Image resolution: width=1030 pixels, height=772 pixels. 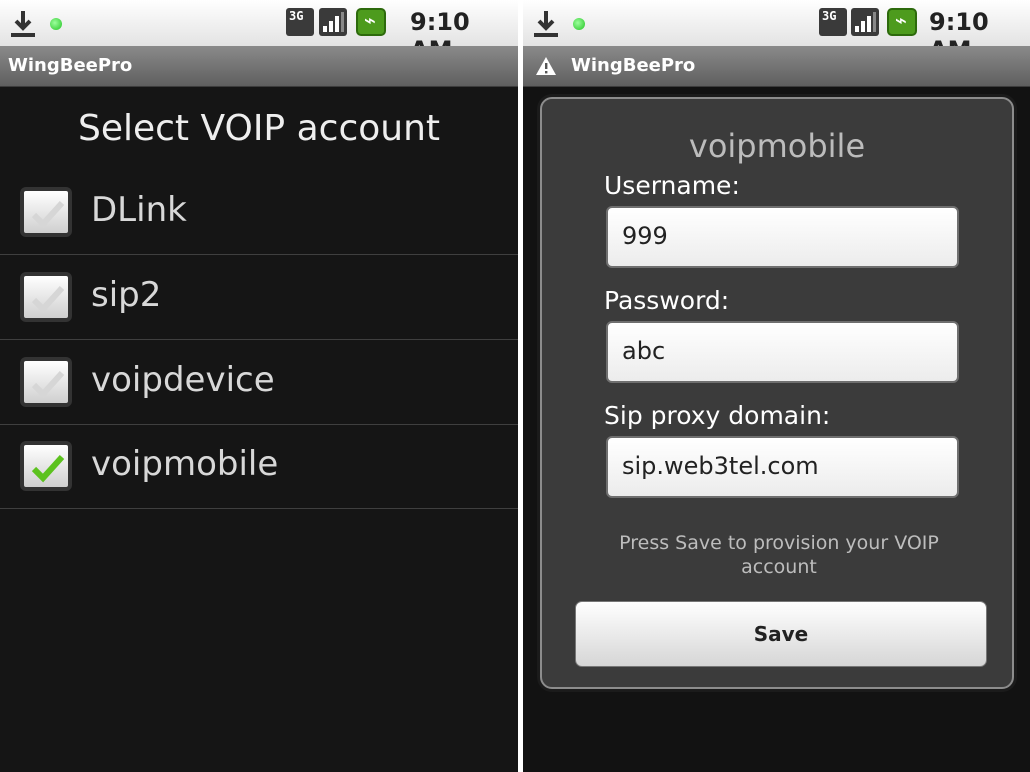 What do you see at coordinates (126, 295) in the screenshot?
I see `account-label: sip2` at bounding box center [126, 295].